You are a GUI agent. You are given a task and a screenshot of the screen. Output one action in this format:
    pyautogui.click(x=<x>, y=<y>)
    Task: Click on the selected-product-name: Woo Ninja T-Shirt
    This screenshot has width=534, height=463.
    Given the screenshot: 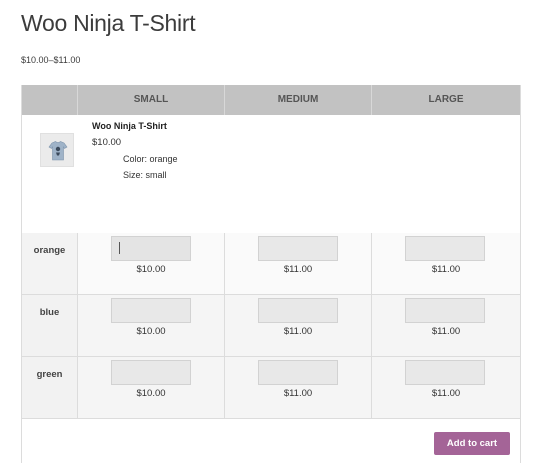 What is the action you would take?
    pyautogui.click(x=129, y=126)
    